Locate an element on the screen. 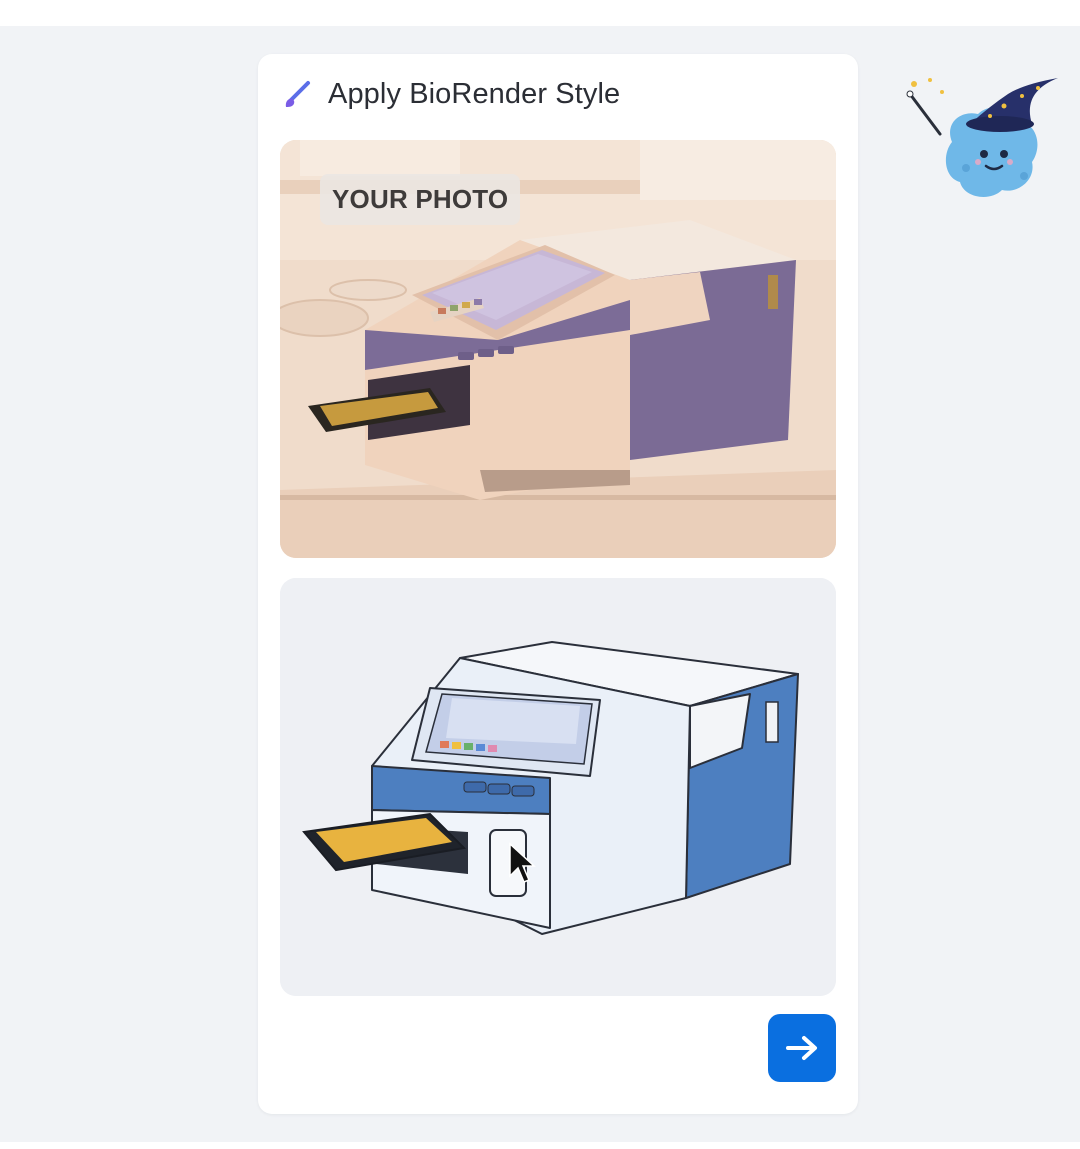  wizard-mascot-icon is located at coordinates (986, 142).